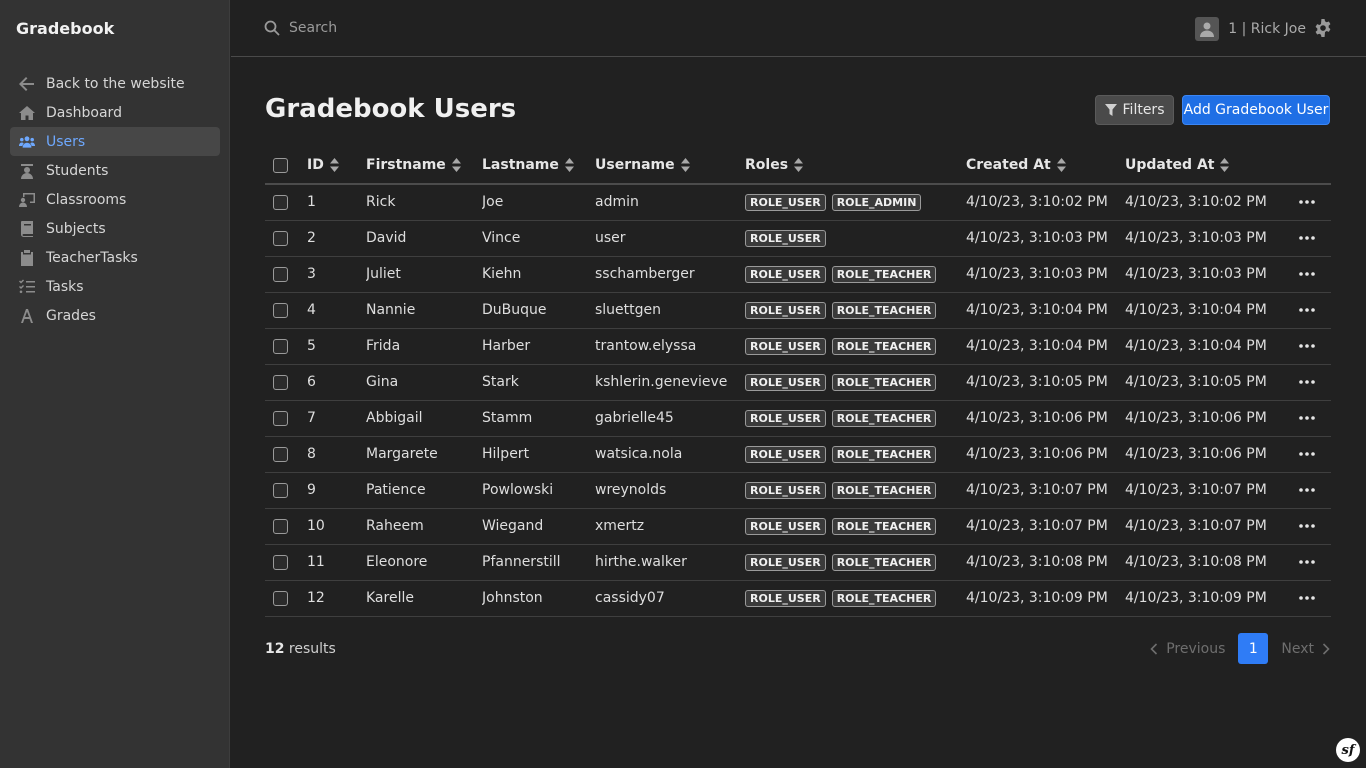 The image size is (1366, 768). I want to click on cell-id: 9, so click(336, 490).